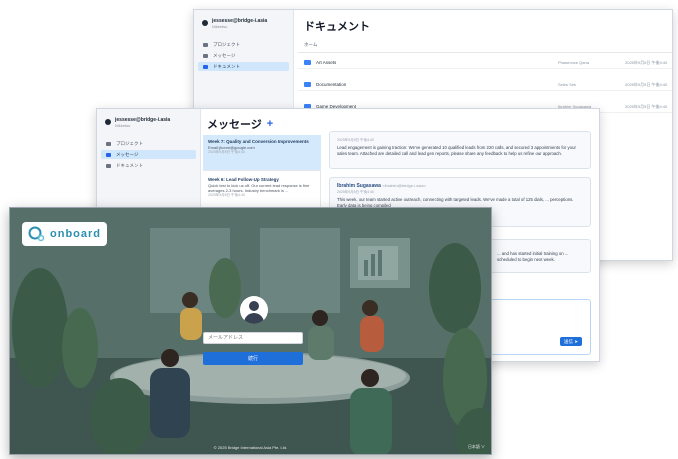  I want to click on onboard-logo-icon, so click(36, 234).